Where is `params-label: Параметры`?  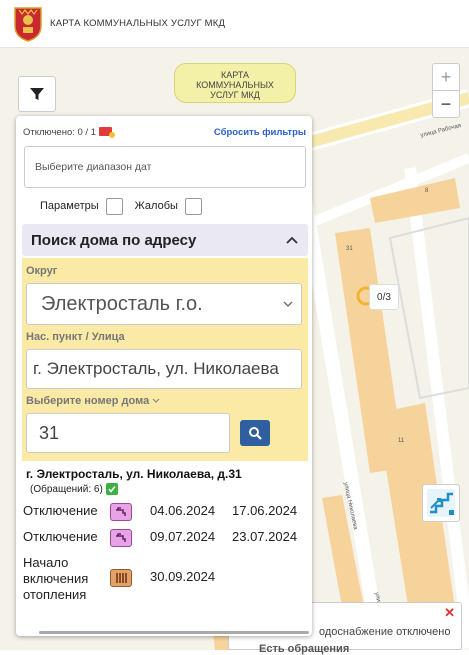 params-label: Параметры is located at coordinates (69, 206).